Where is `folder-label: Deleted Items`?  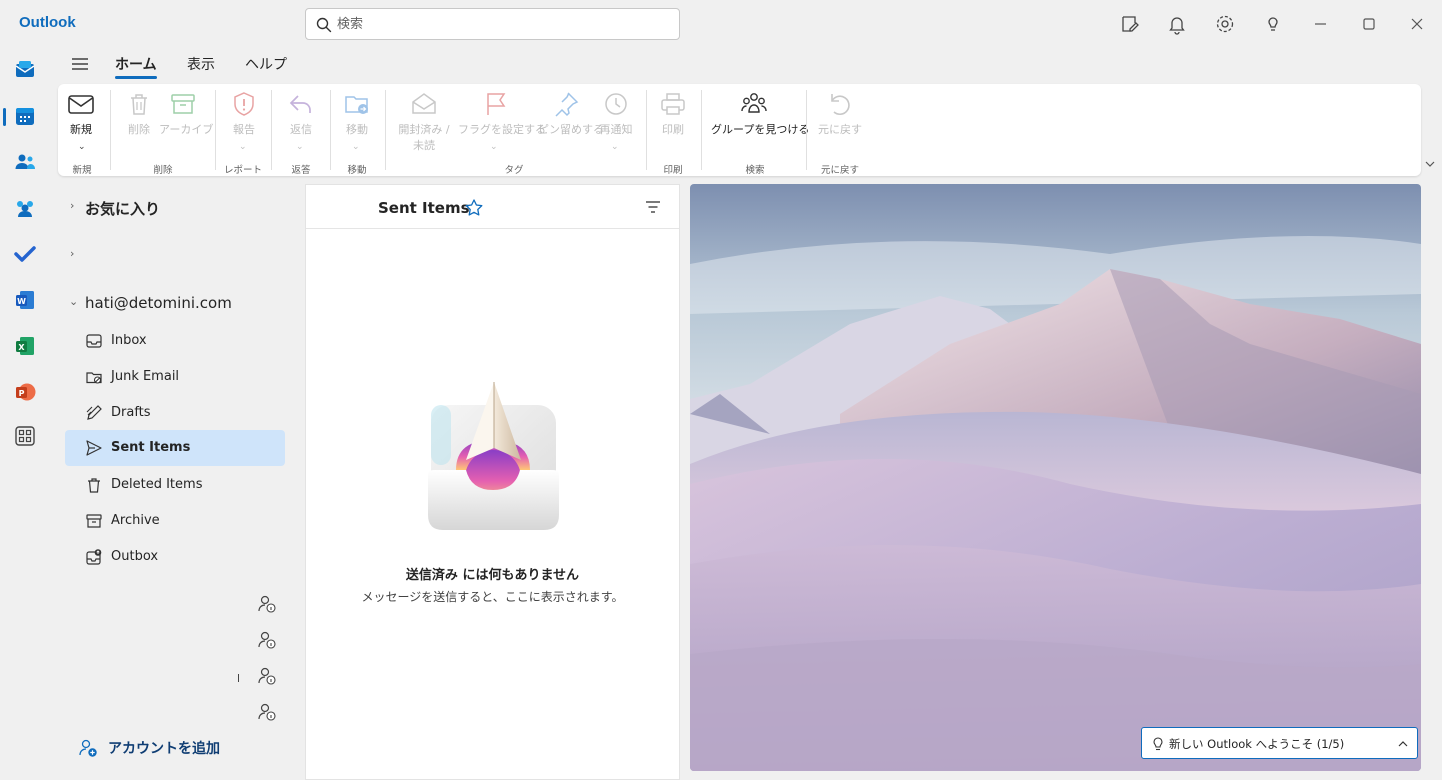
folder-label: Deleted Items is located at coordinates (157, 484).